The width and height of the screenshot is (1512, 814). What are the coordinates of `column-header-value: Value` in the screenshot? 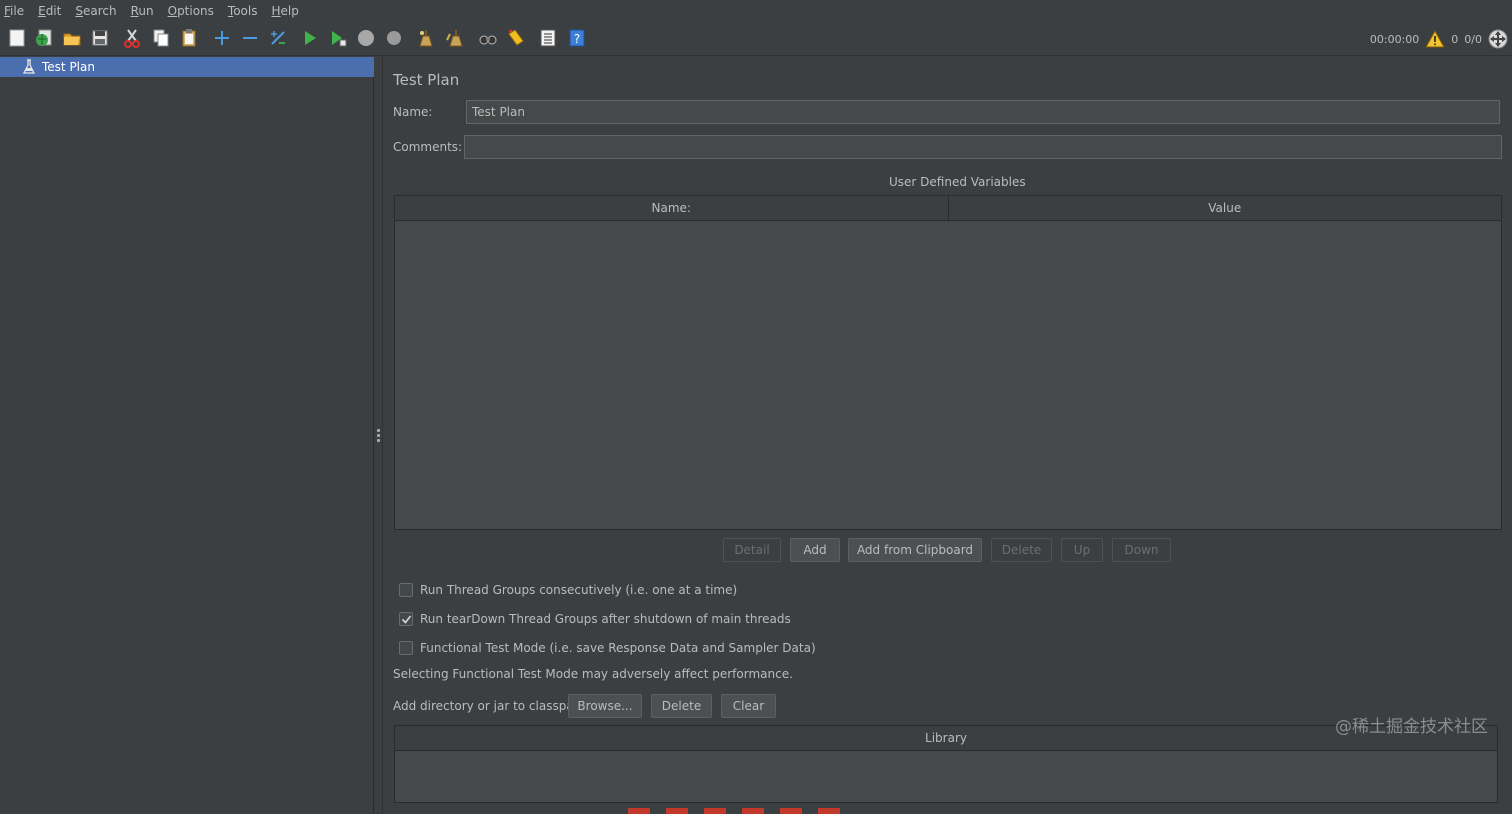 It's located at (1225, 208).